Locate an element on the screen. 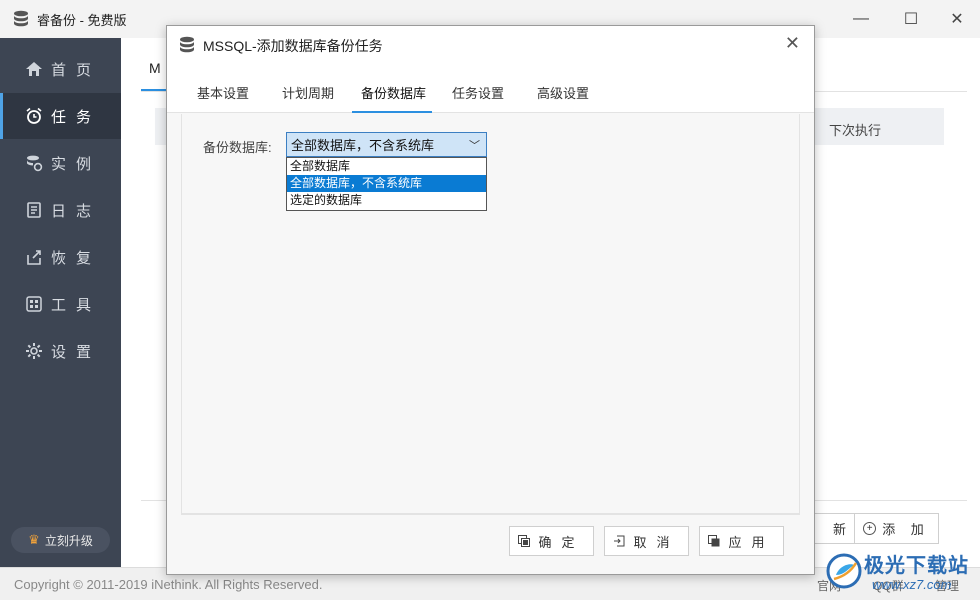 The image size is (980, 600). upgrade-label: 立刻升级 is located at coordinates (68, 540).